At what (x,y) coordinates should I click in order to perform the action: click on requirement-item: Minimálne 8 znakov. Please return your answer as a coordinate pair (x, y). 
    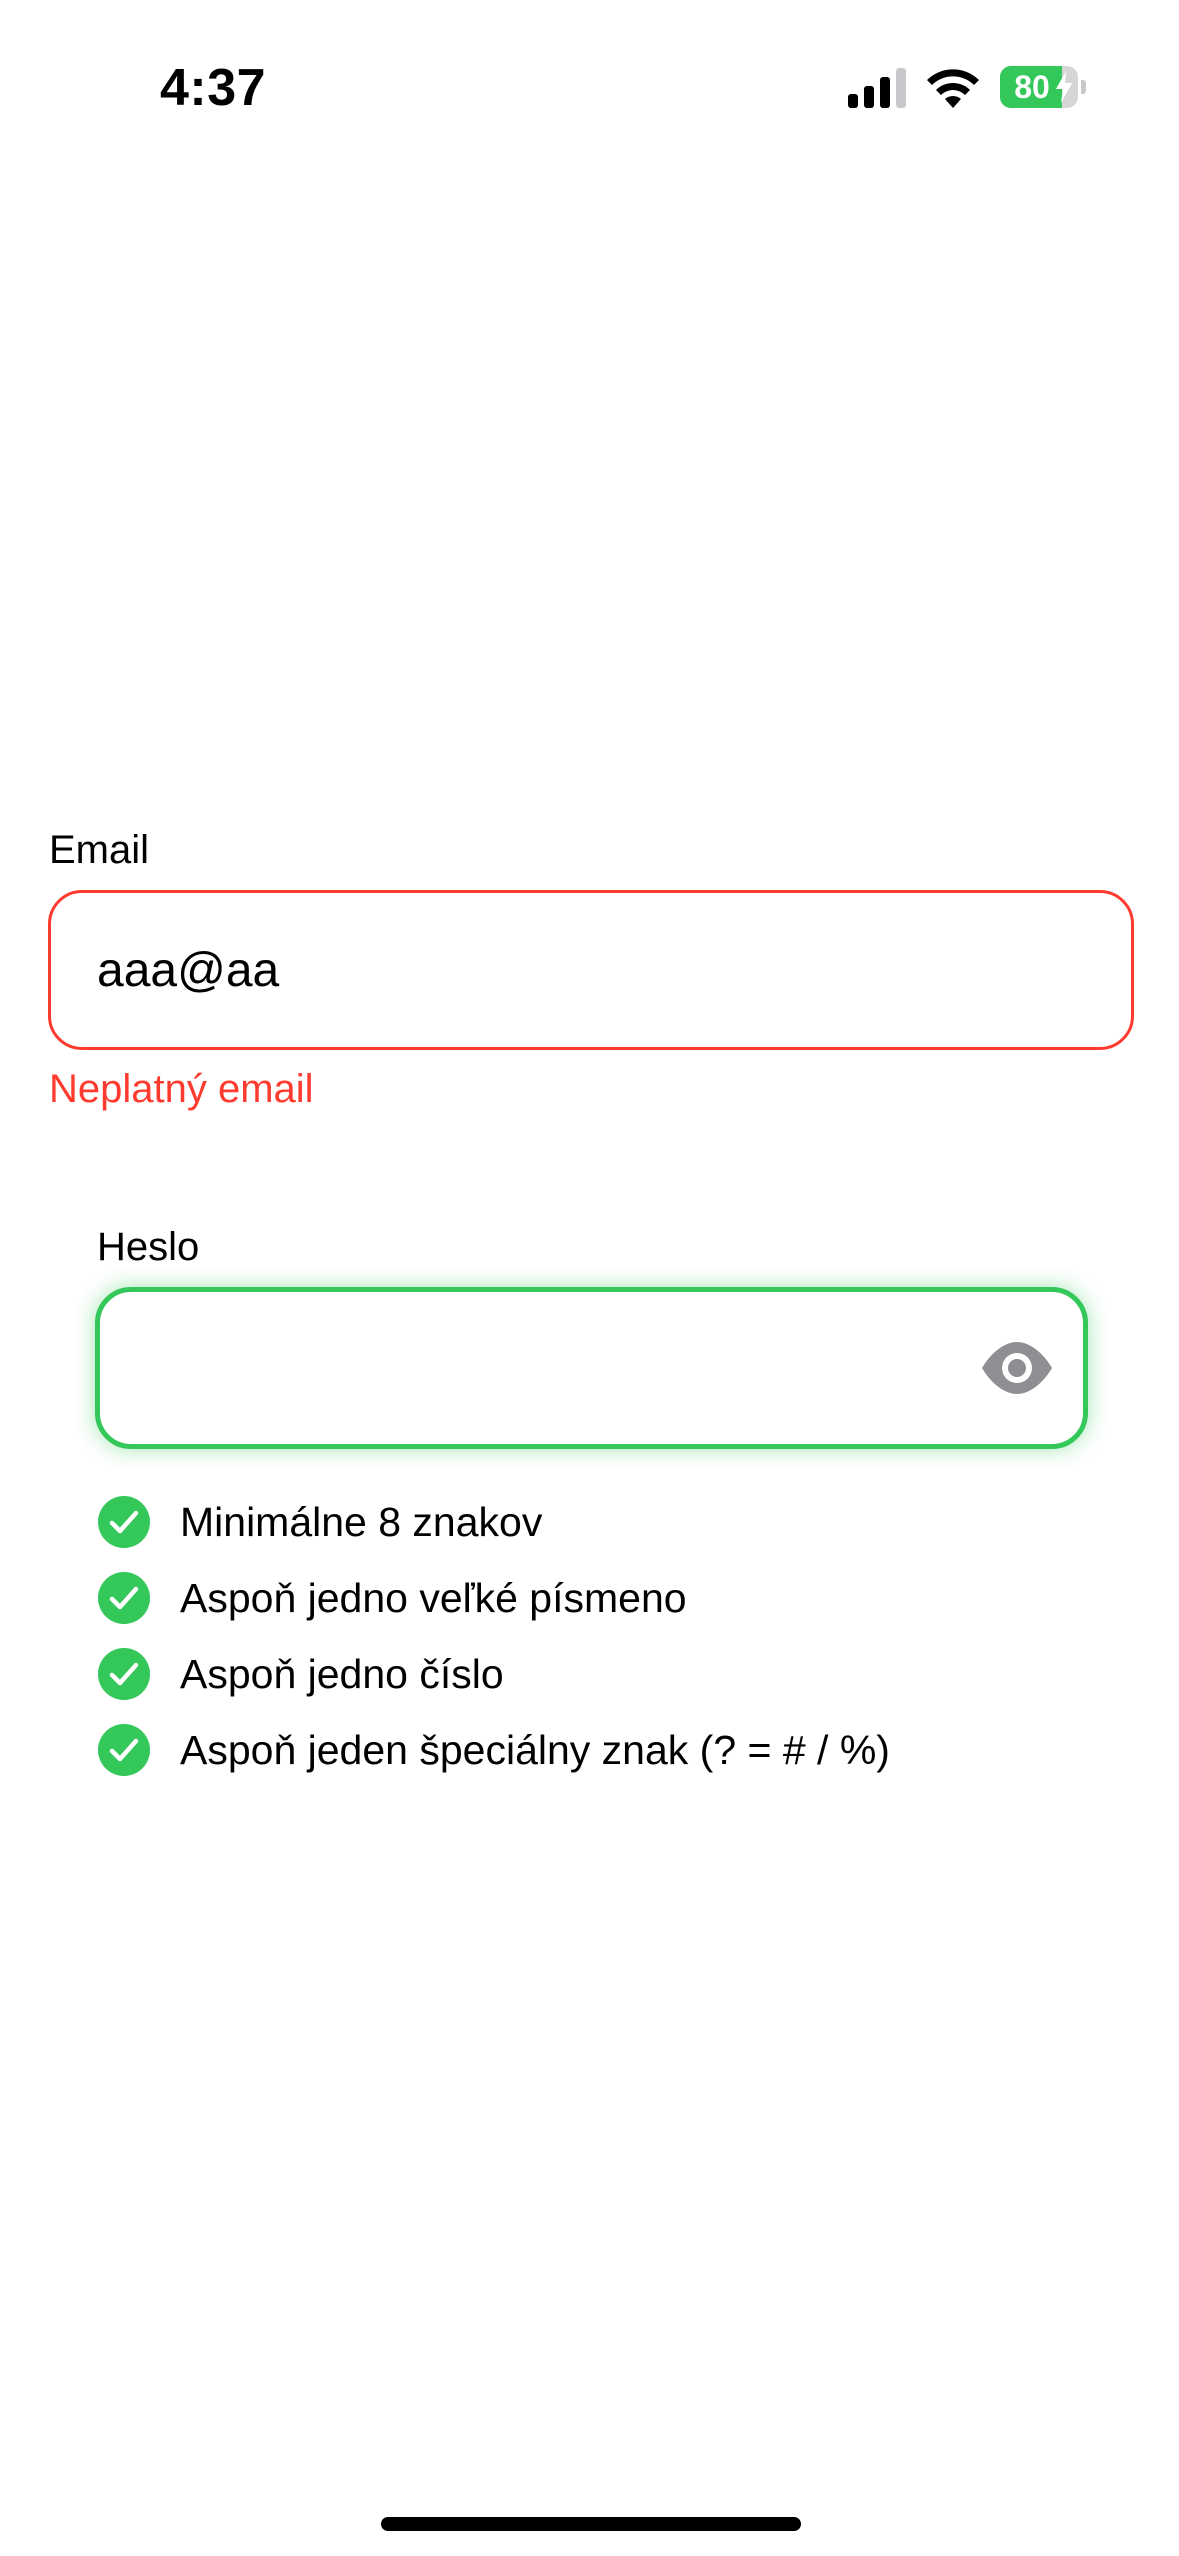
    Looking at the image, I should click on (494, 1522).